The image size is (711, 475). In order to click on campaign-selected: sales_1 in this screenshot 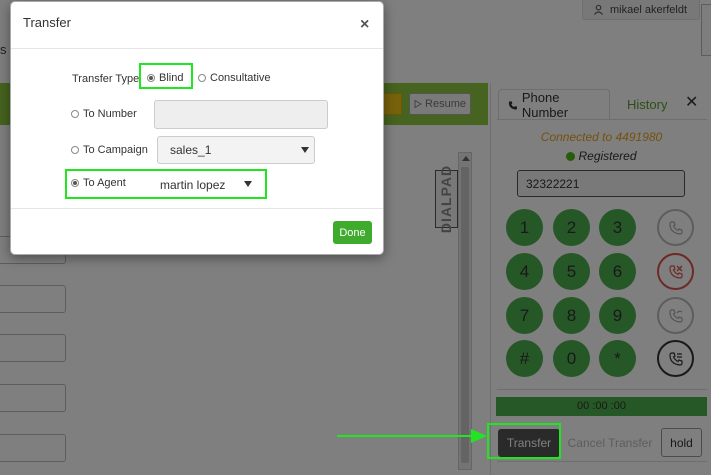, I will do `click(191, 150)`.